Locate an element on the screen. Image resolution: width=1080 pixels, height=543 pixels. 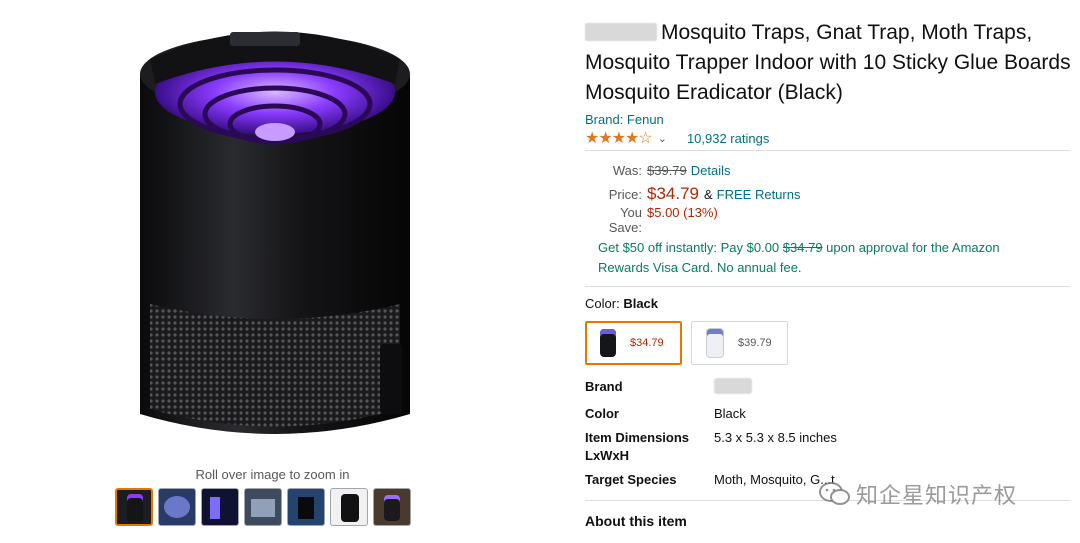
color-option-black: $34.79 is located at coordinates (633, 343).